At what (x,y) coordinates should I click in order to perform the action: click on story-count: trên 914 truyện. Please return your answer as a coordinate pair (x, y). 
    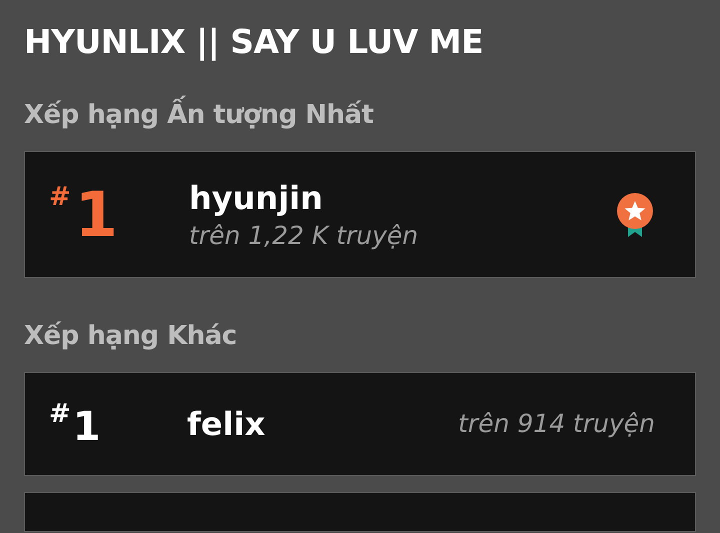
    Looking at the image, I should click on (556, 424).